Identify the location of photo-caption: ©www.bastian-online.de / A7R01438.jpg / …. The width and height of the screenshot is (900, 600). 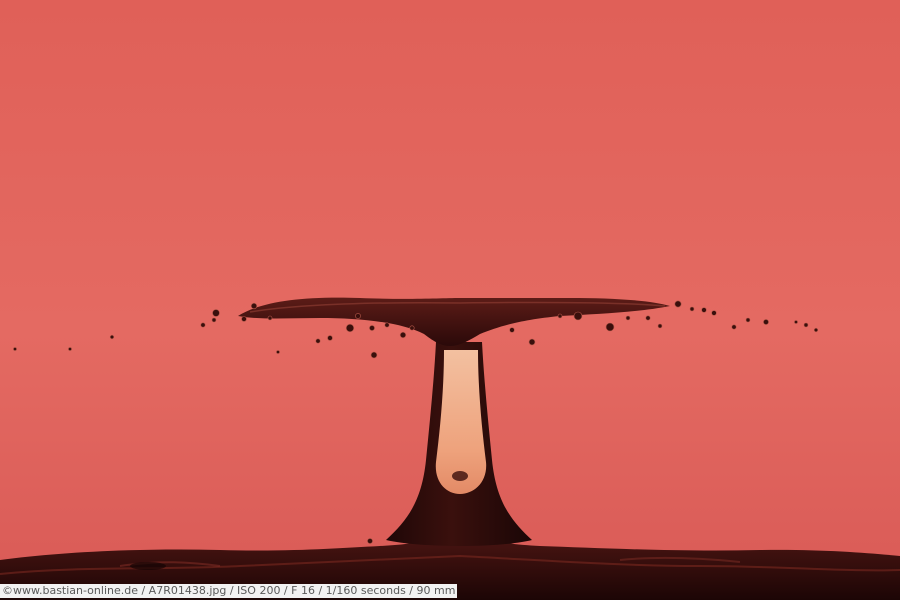
(229, 591).